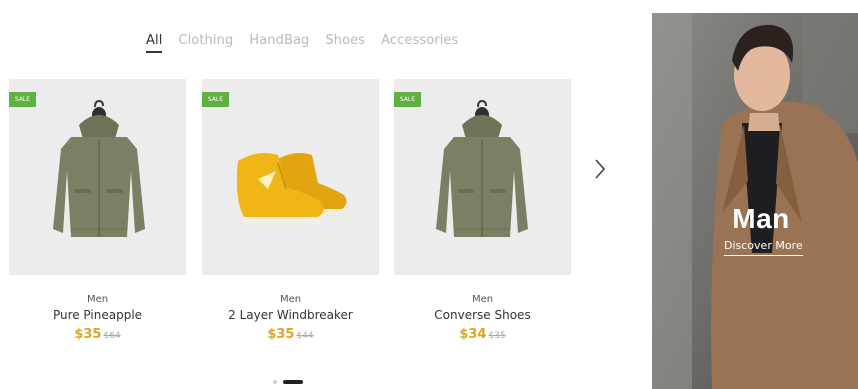 Image resolution: width=858 pixels, height=389 pixels. What do you see at coordinates (310, 43) in the screenshot?
I see `category-tabs: All Clothing HandBag Shoes Accessories` at bounding box center [310, 43].